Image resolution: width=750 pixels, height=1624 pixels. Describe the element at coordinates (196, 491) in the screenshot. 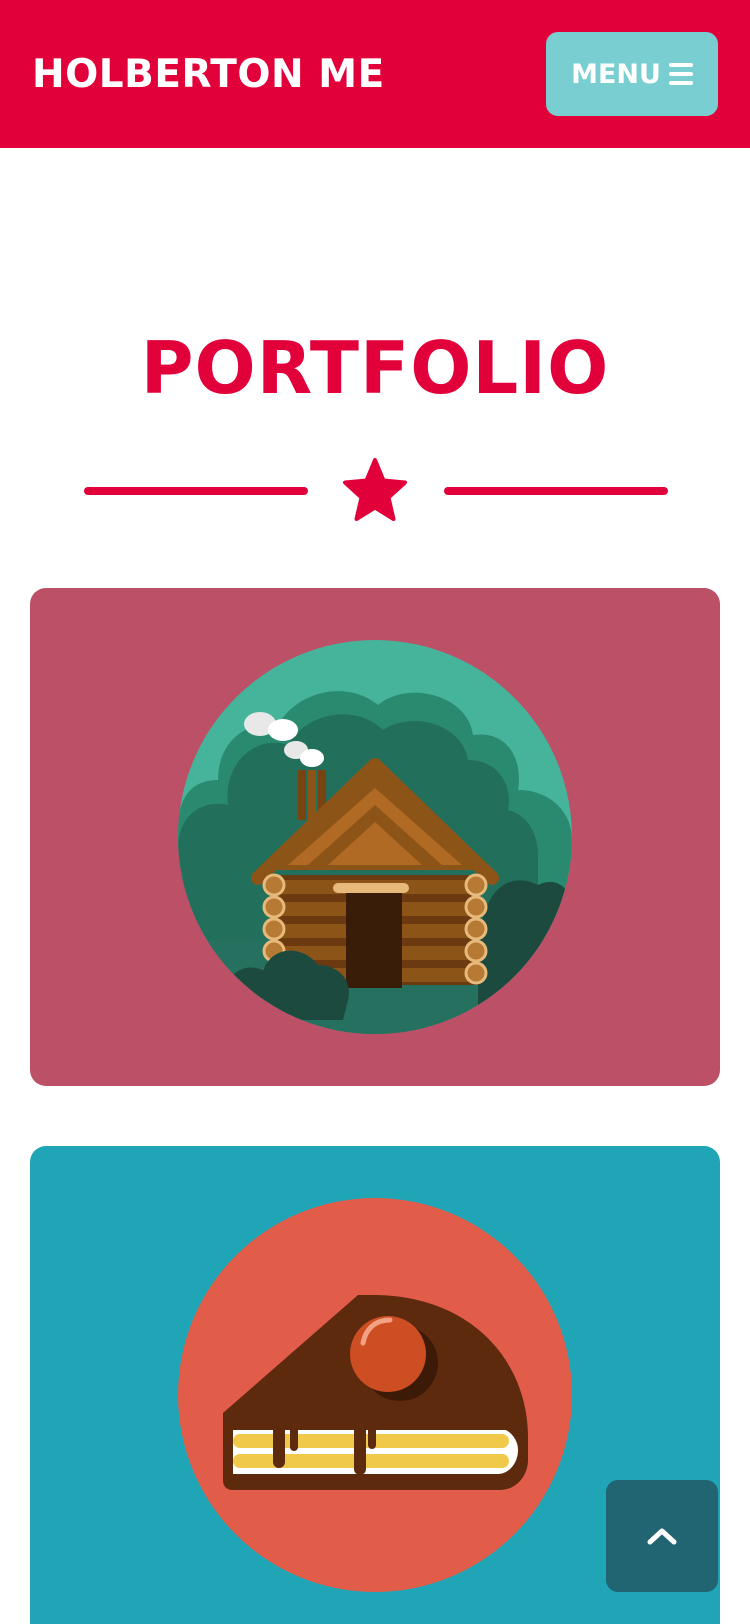

I see `divider-line-left` at that location.